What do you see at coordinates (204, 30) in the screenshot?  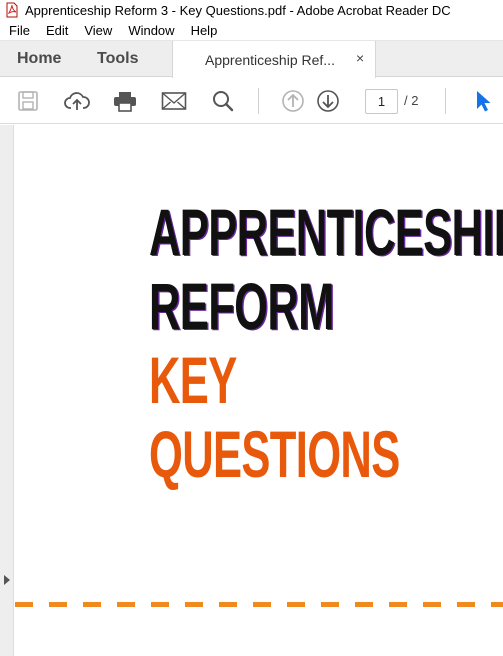 I see `menu-help: Help` at bounding box center [204, 30].